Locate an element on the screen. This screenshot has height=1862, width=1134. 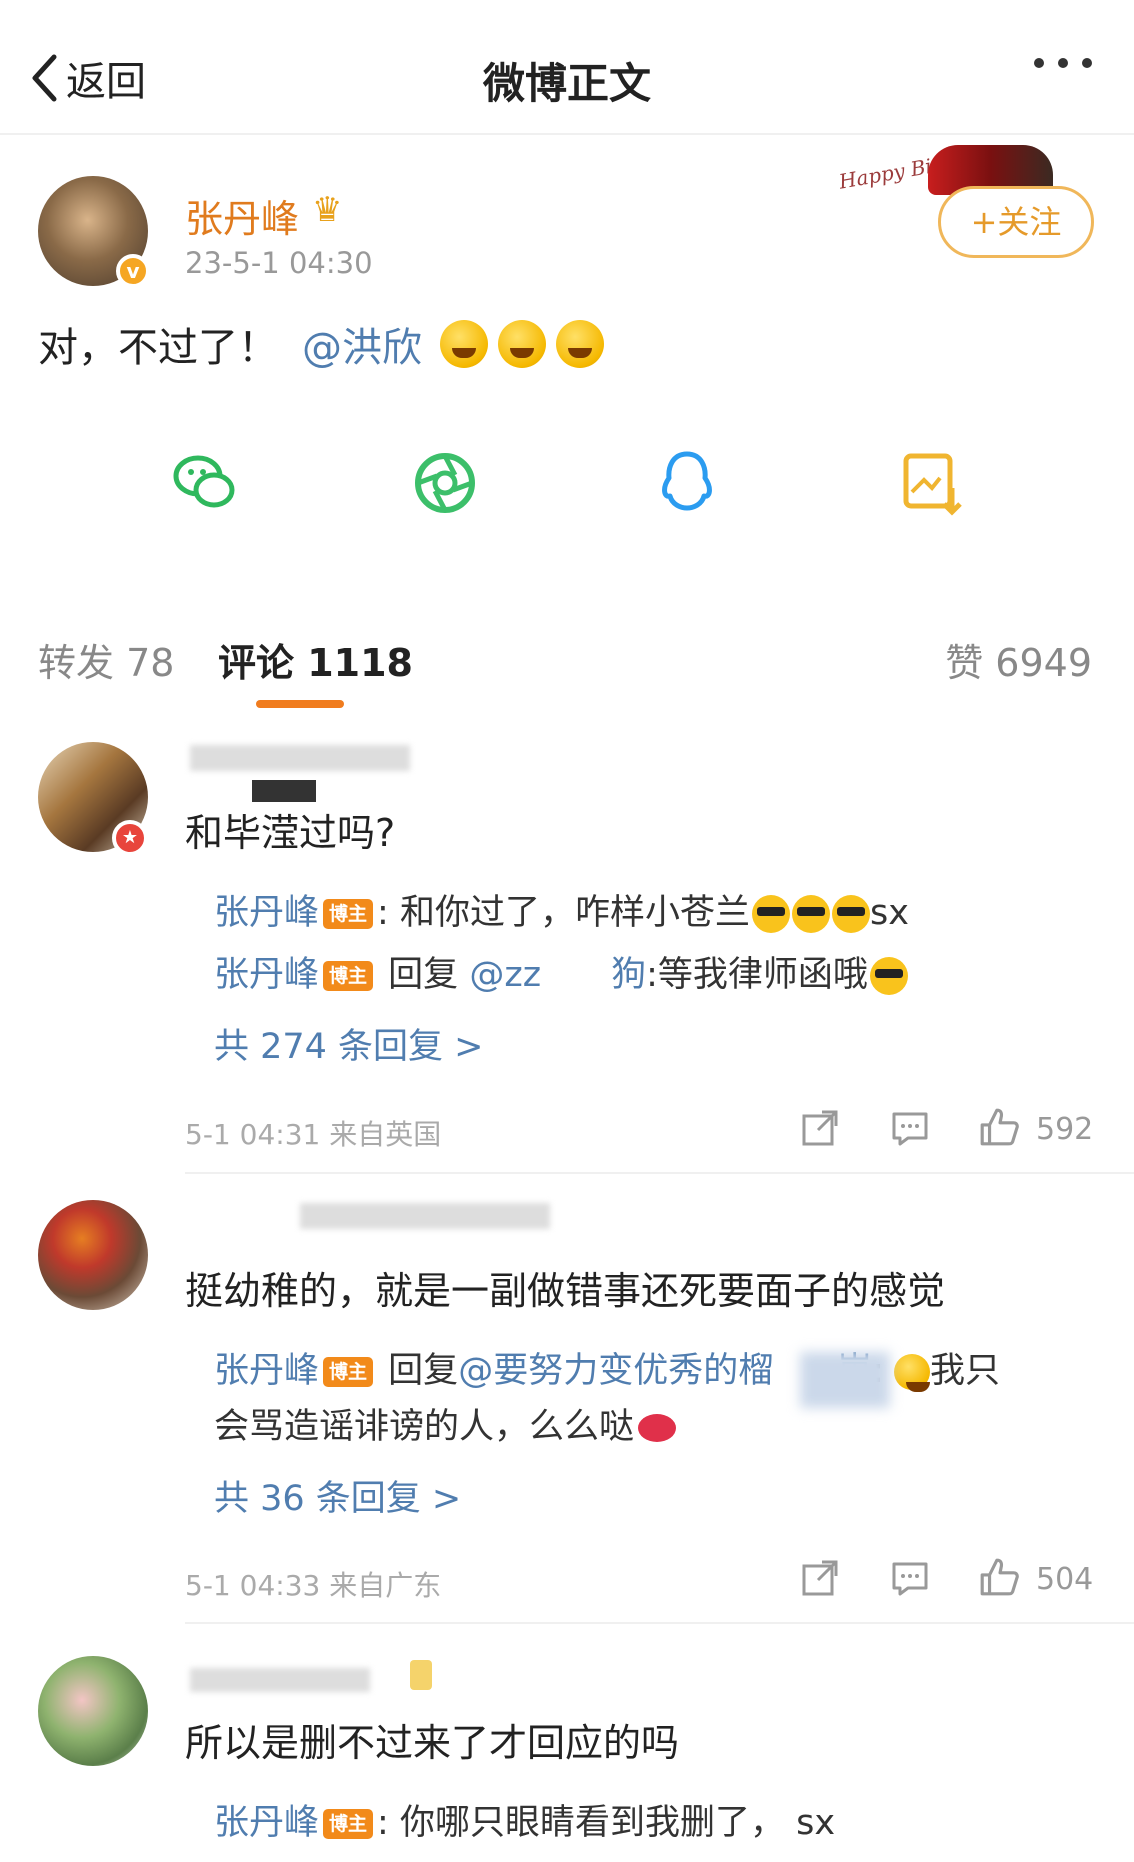
reply-item: 张丹峰 博主: 和你过了，咋样小苍兰 sx is located at coordinates (561, 913).